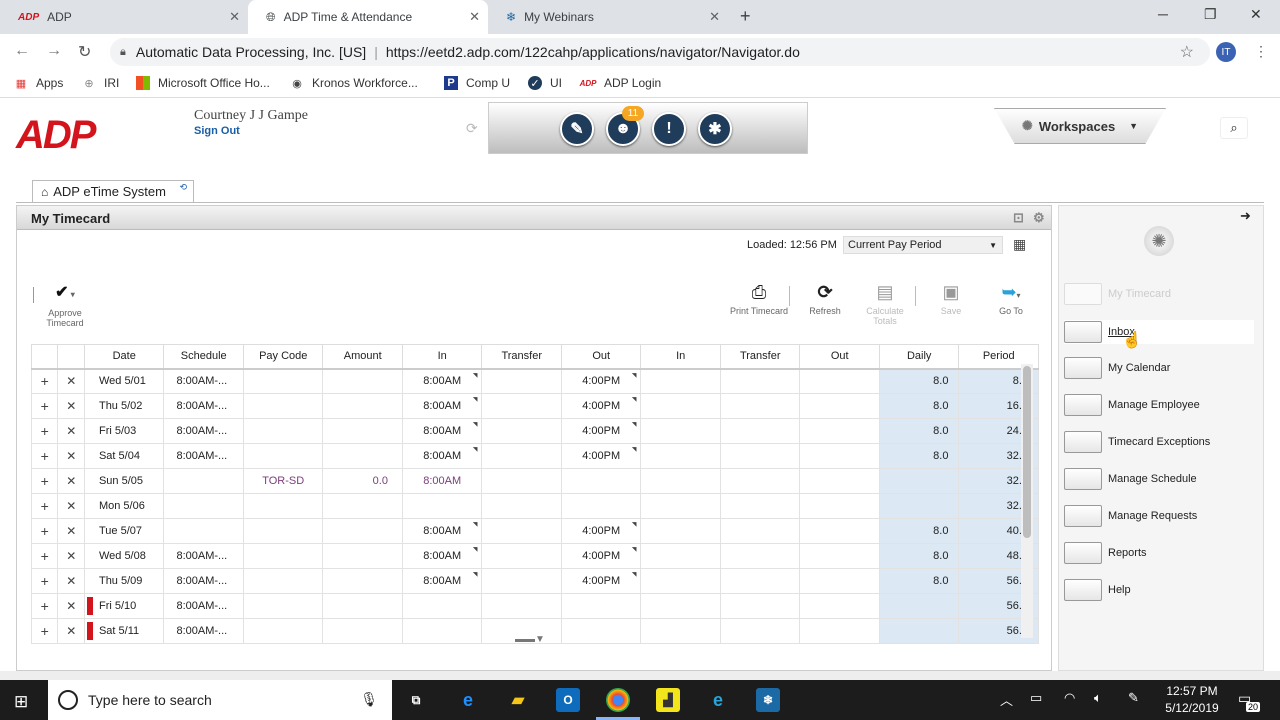 This screenshot has height=720, width=1280. Describe the element at coordinates (1006, 699) in the screenshot. I see `show-hidden-icons: ︿` at that location.